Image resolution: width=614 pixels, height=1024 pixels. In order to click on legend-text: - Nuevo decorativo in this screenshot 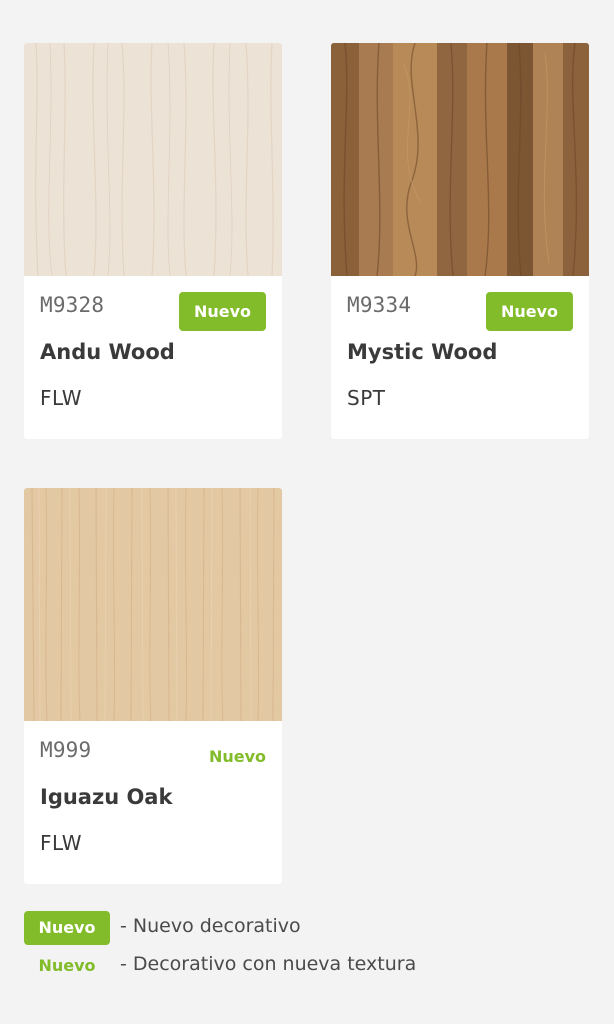, I will do `click(210, 926)`.